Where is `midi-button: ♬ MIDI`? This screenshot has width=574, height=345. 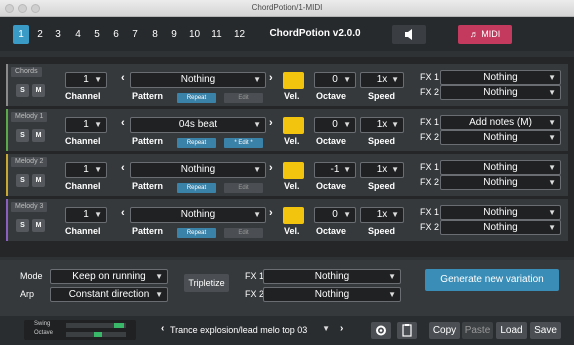 midi-button: ♬ MIDI is located at coordinates (485, 34).